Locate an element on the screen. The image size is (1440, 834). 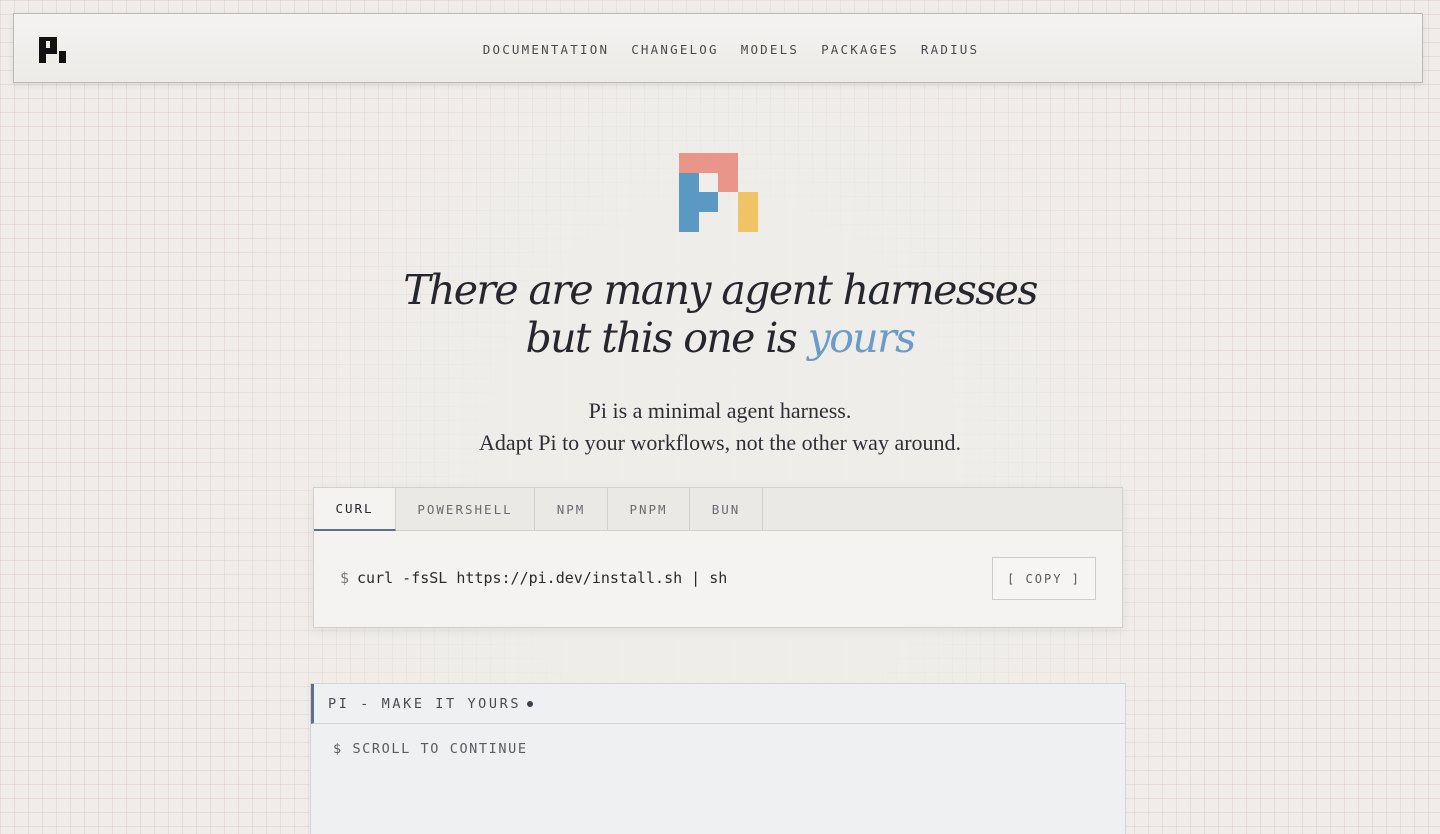
tab-bun: BUN is located at coordinates (726, 509).